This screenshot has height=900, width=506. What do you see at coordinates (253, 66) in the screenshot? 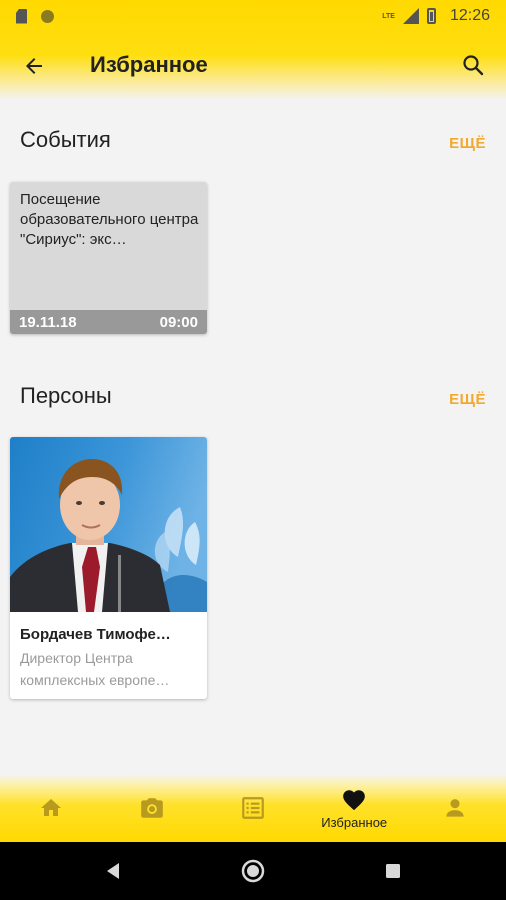
I see `app-bar: Избранное` at bounding box center [253, 66].